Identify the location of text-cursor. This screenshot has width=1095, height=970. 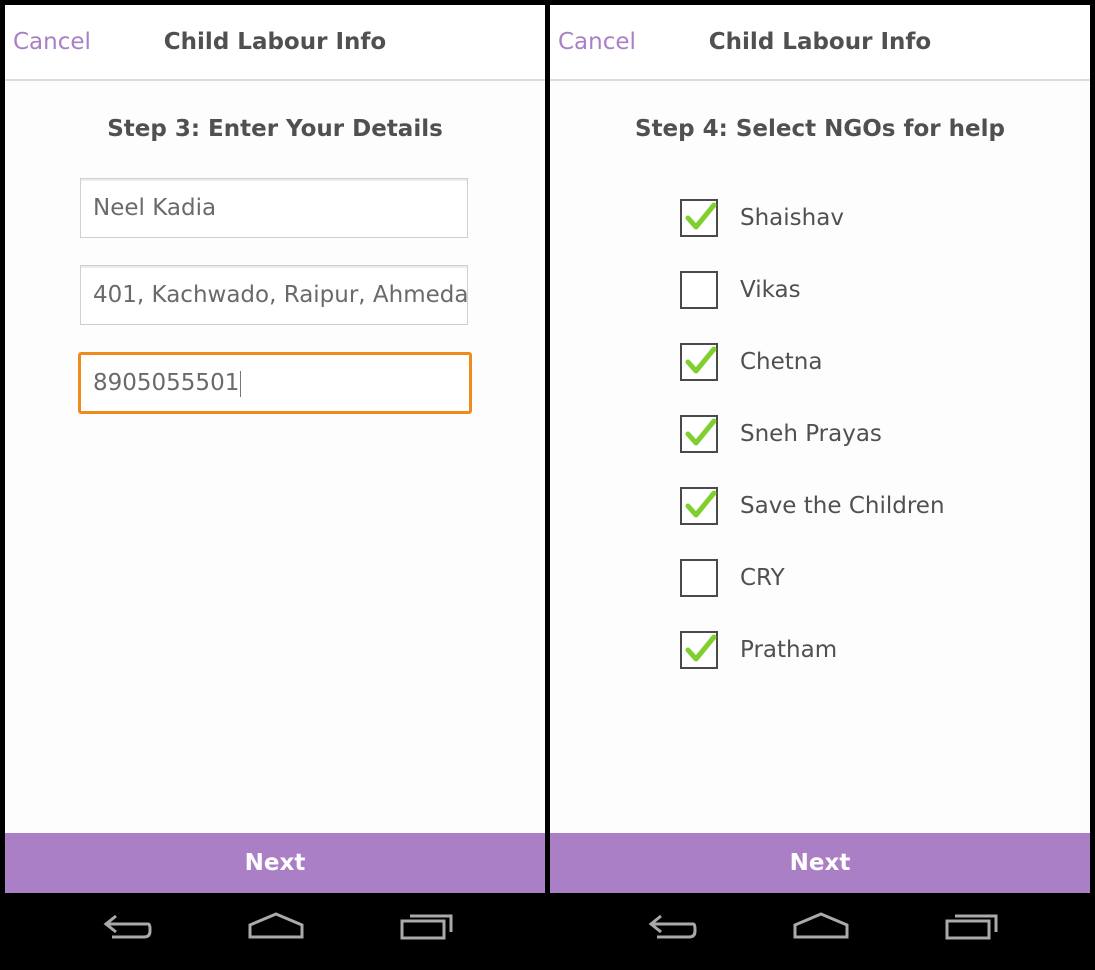
(241, 383).